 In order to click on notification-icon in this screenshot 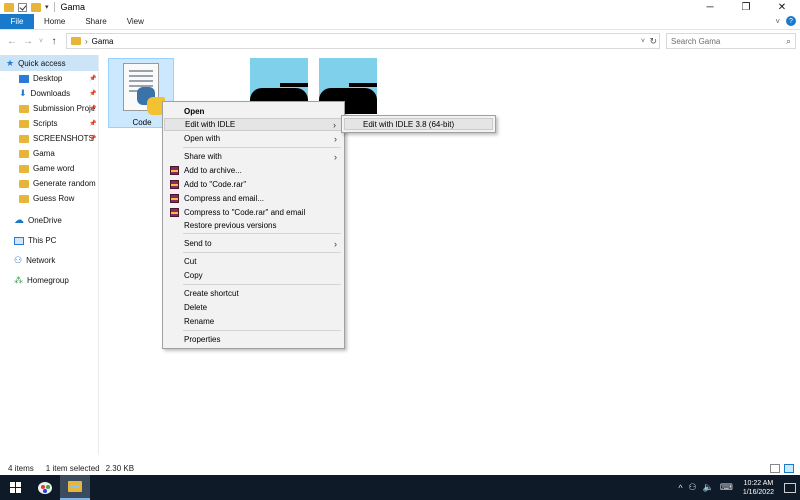, I will do `click(790, 487)`.